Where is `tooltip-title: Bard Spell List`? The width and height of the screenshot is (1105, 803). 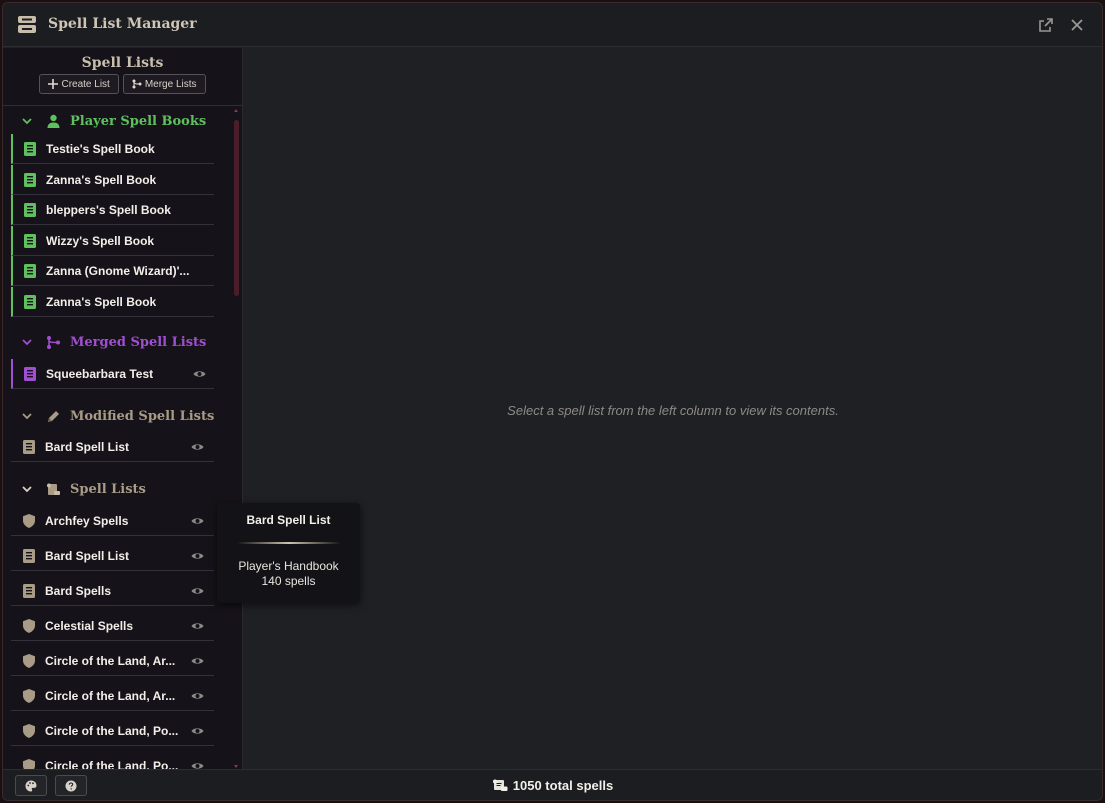
tooltip-title: Bard Spell List is located at coordinates (288, 520).